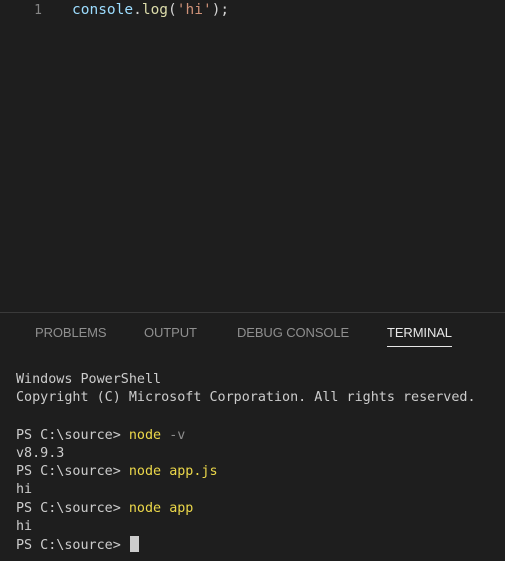  Describe the element at coordinates (194, 10) in the screenshot. I see `code-token-string: 'hi'` at that location.